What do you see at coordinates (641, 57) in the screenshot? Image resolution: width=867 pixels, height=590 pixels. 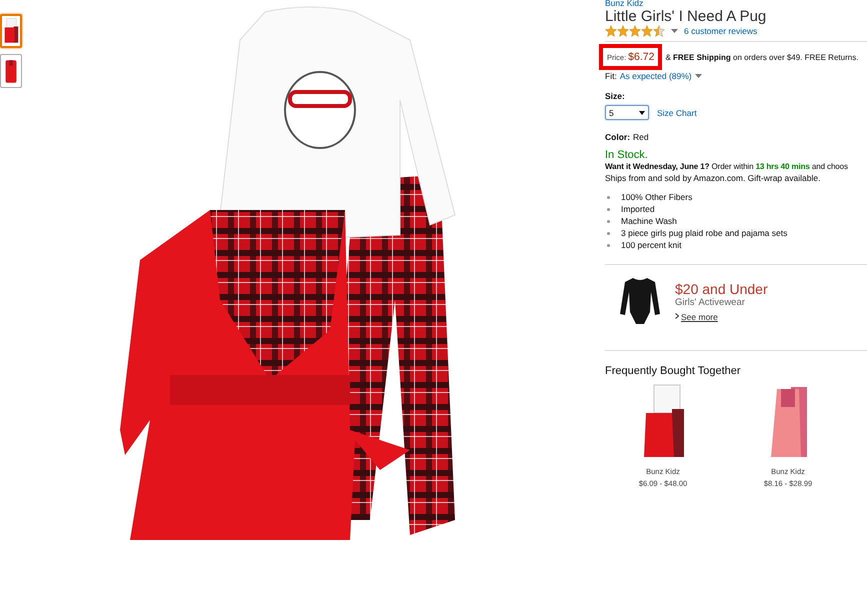 I see `price-value: $6.72` at bounding box center [641, 57].